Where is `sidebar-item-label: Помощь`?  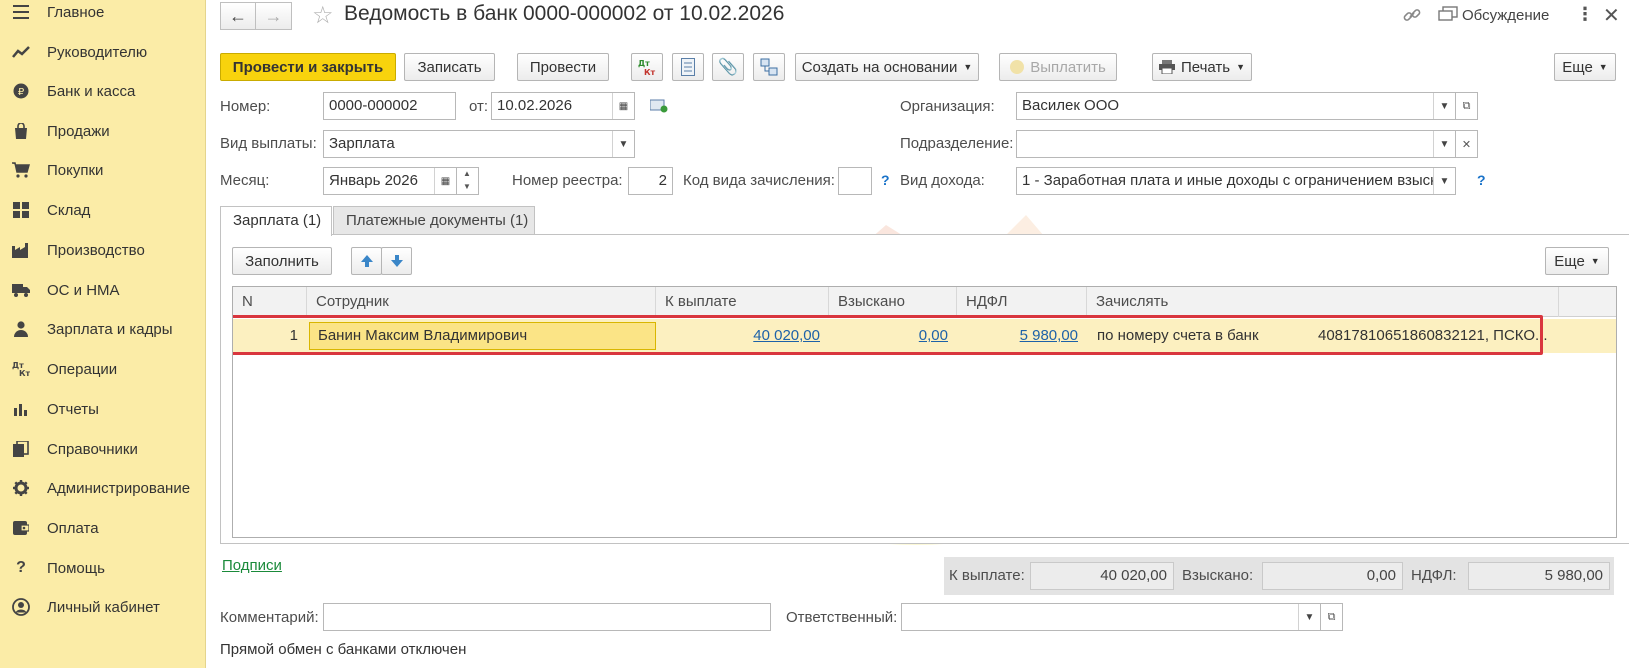 sidebar-item-label: Помощь is located at coordinates (76, 568).